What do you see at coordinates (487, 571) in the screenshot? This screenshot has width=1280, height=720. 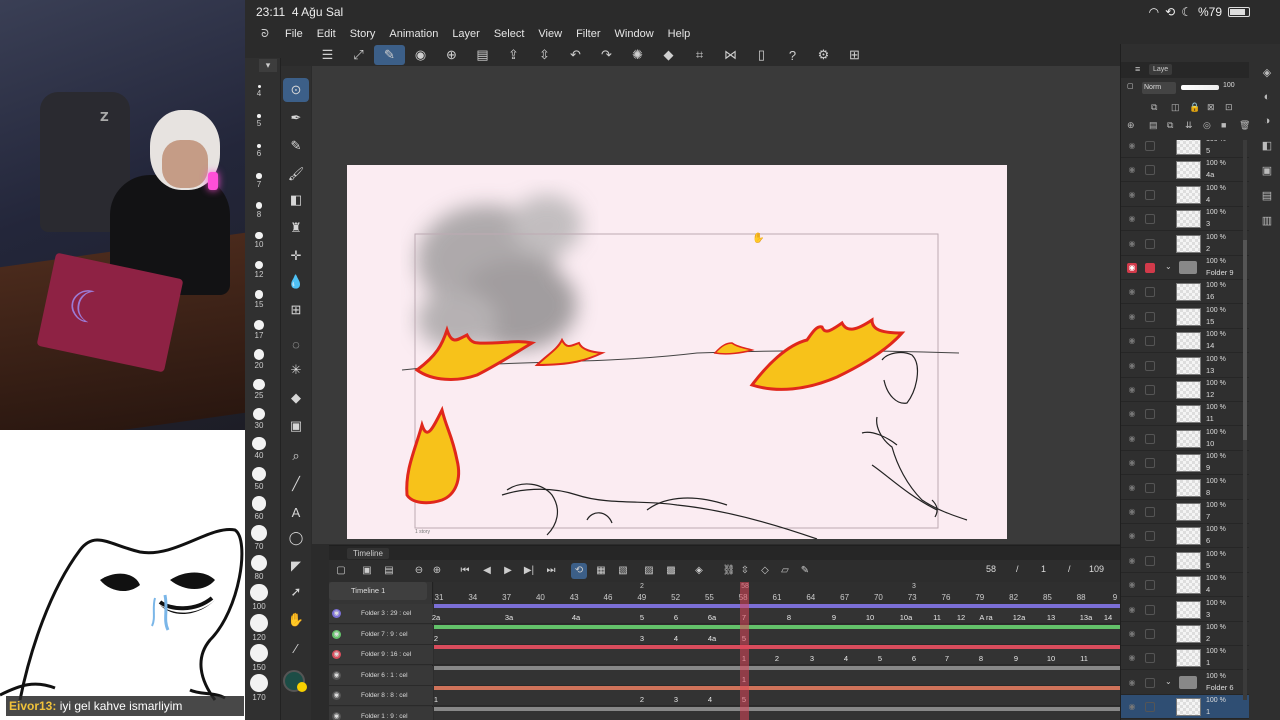 I see `prev-frame-icon: ◀` at bounding box center [487, 571].